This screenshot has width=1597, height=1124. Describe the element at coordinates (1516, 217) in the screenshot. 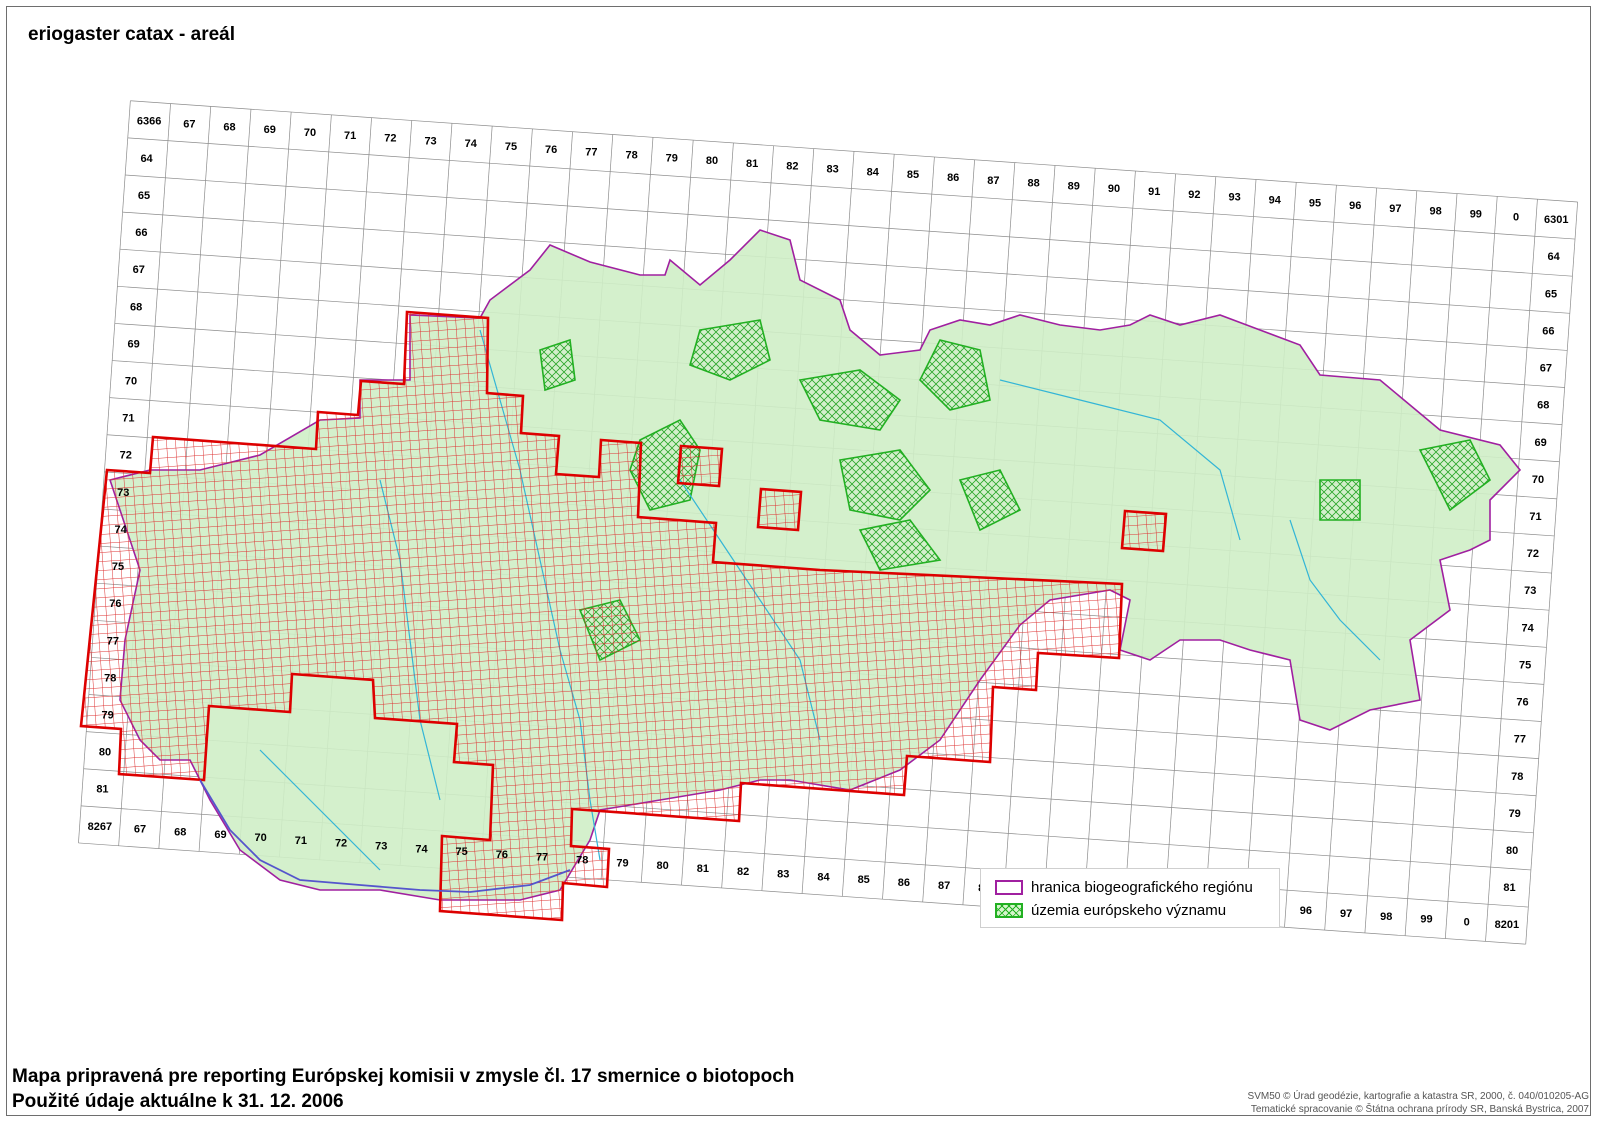

I see `grid-top-label: 0` at that location.